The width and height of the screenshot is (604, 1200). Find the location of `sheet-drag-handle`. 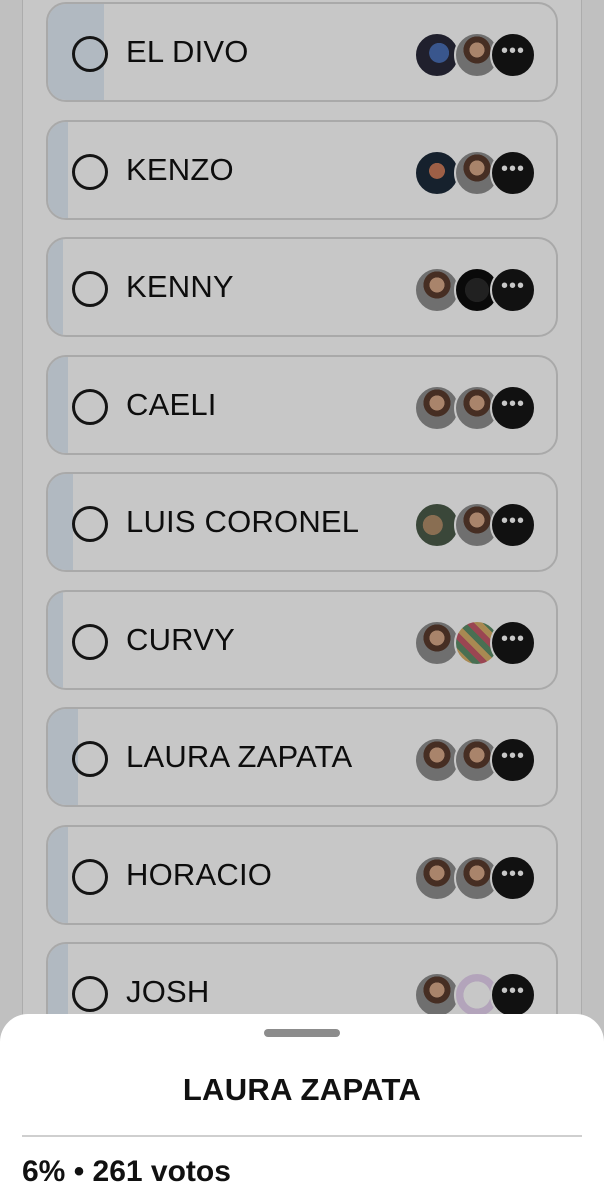

sheet-drag-handle is located at coordinates (302, 1033).